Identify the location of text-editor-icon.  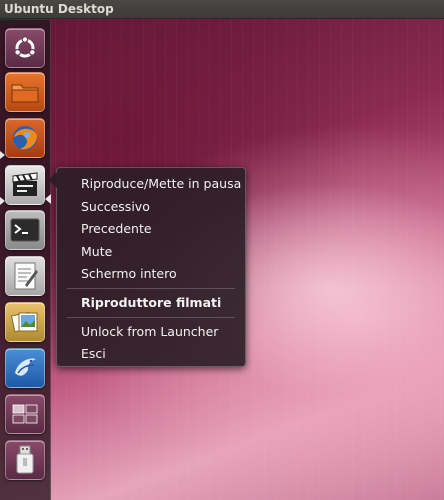
(26, 276).